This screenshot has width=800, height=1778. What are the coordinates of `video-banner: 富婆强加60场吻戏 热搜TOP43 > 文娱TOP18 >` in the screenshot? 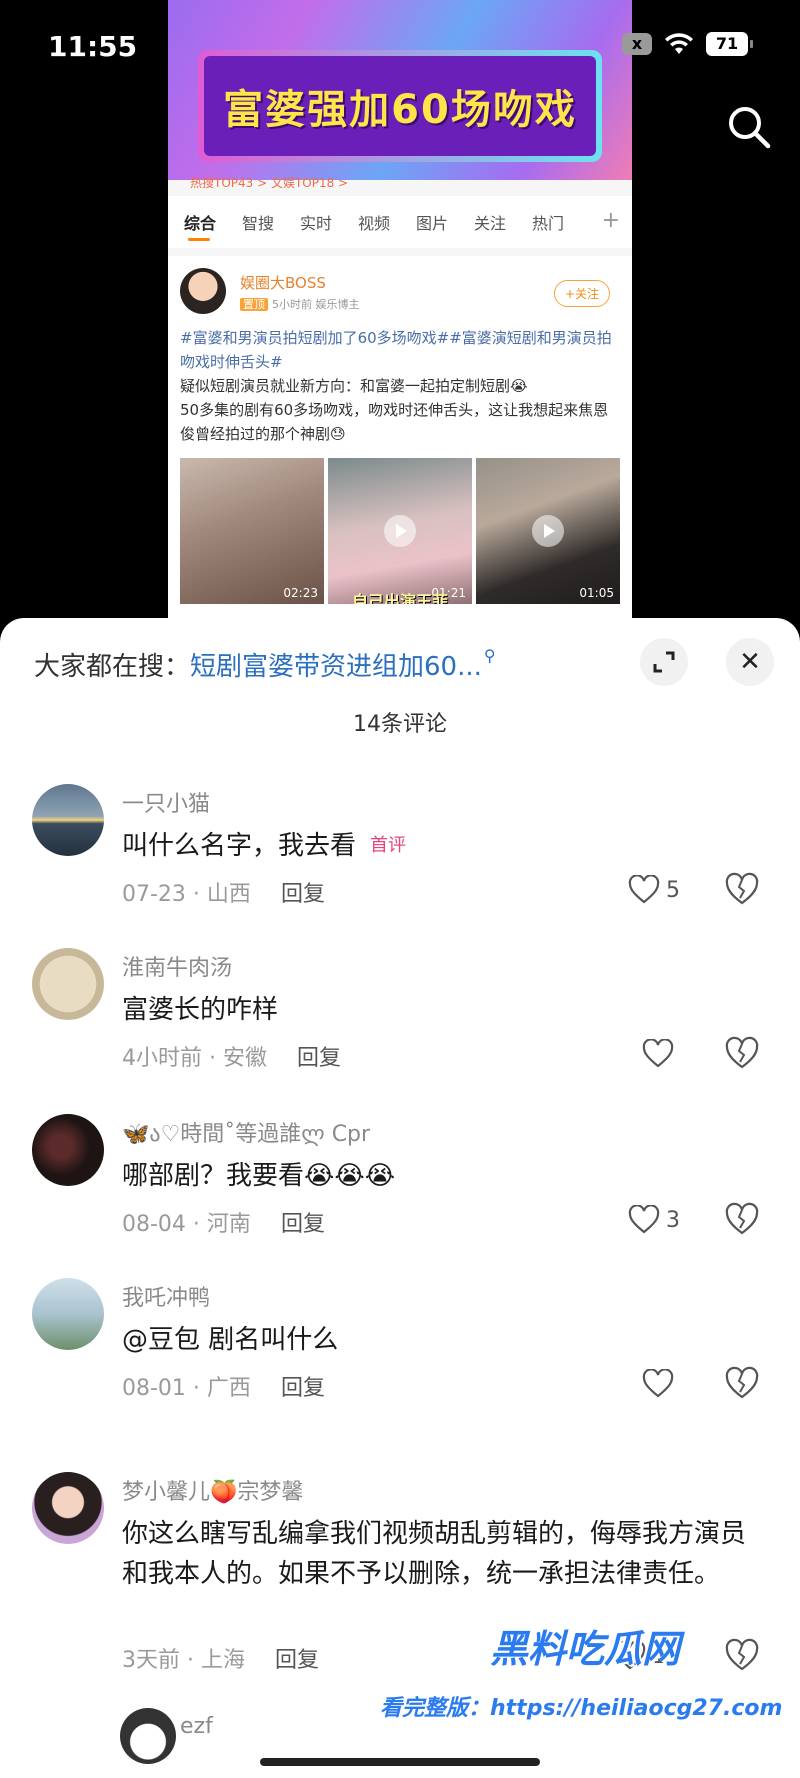 It's located at (400, 95).